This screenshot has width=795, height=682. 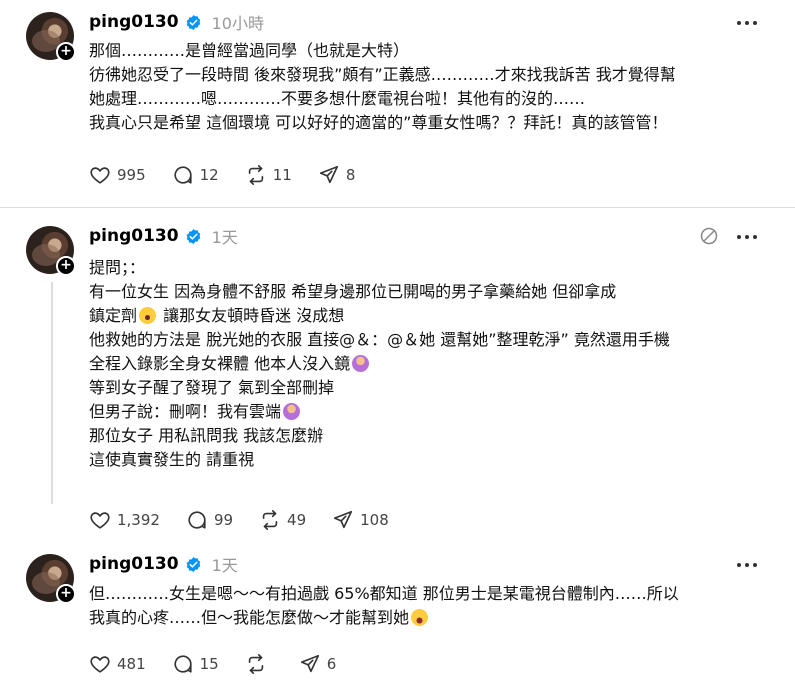 I want to click on post-line: 他救她的方法是 脫光她的衣服 直接@＆：@＆她 還幫她”整理乾淨” 竟然還用手機, so click(x=379, y=339).